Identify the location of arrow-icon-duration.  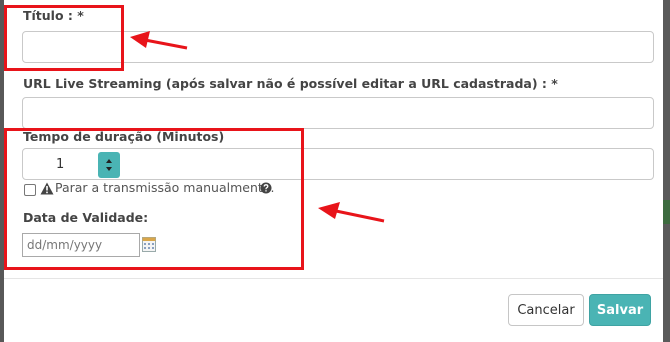
(351, 212).